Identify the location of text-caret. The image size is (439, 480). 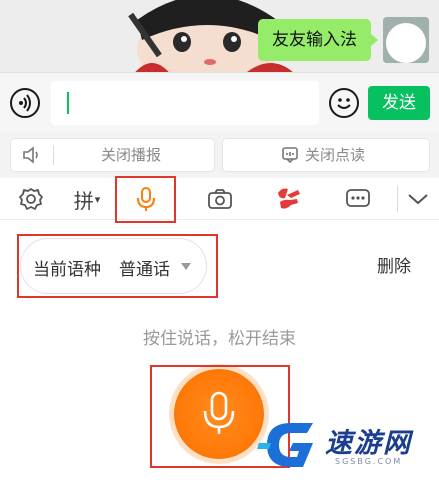
(68, 103).